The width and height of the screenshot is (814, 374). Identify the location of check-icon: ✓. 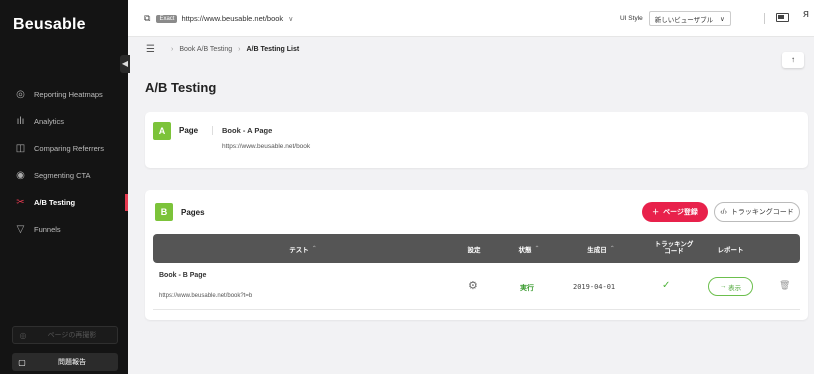
(666, 285).